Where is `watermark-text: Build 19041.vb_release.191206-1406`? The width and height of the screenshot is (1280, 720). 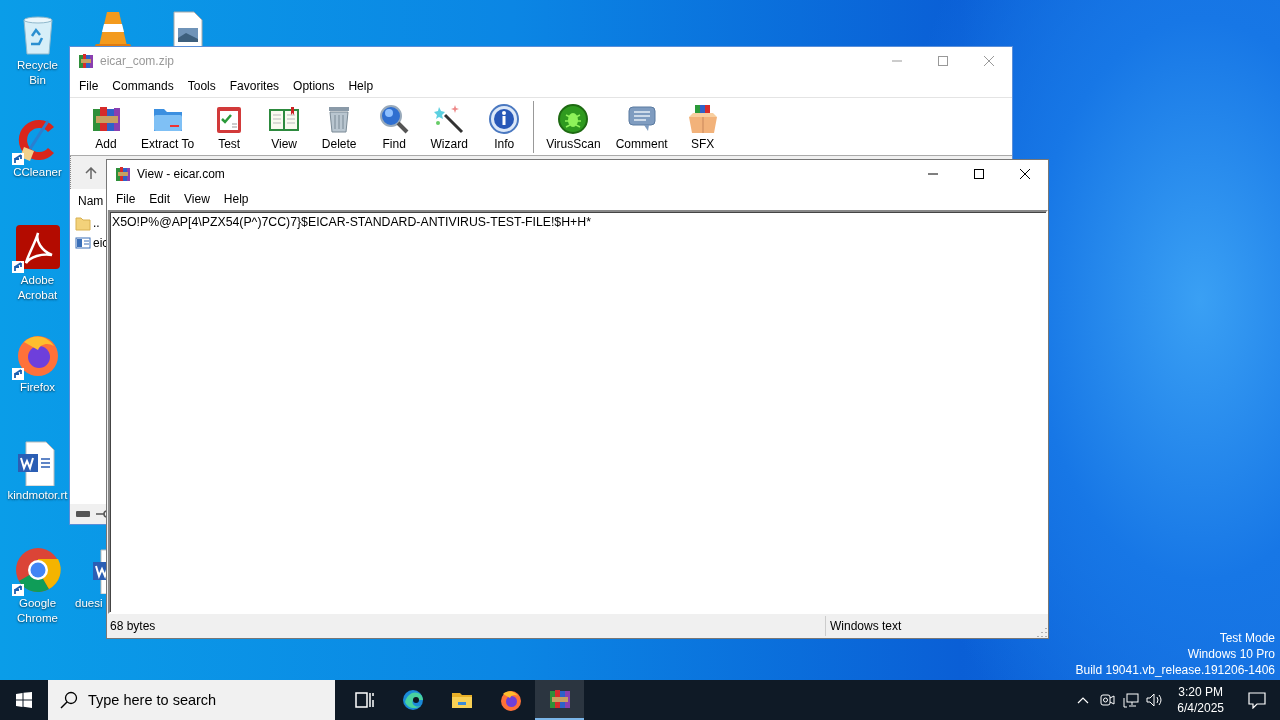
watermark-text: Build 19041.vb_release.191206-1406 is located at coordinates (1175, 670).